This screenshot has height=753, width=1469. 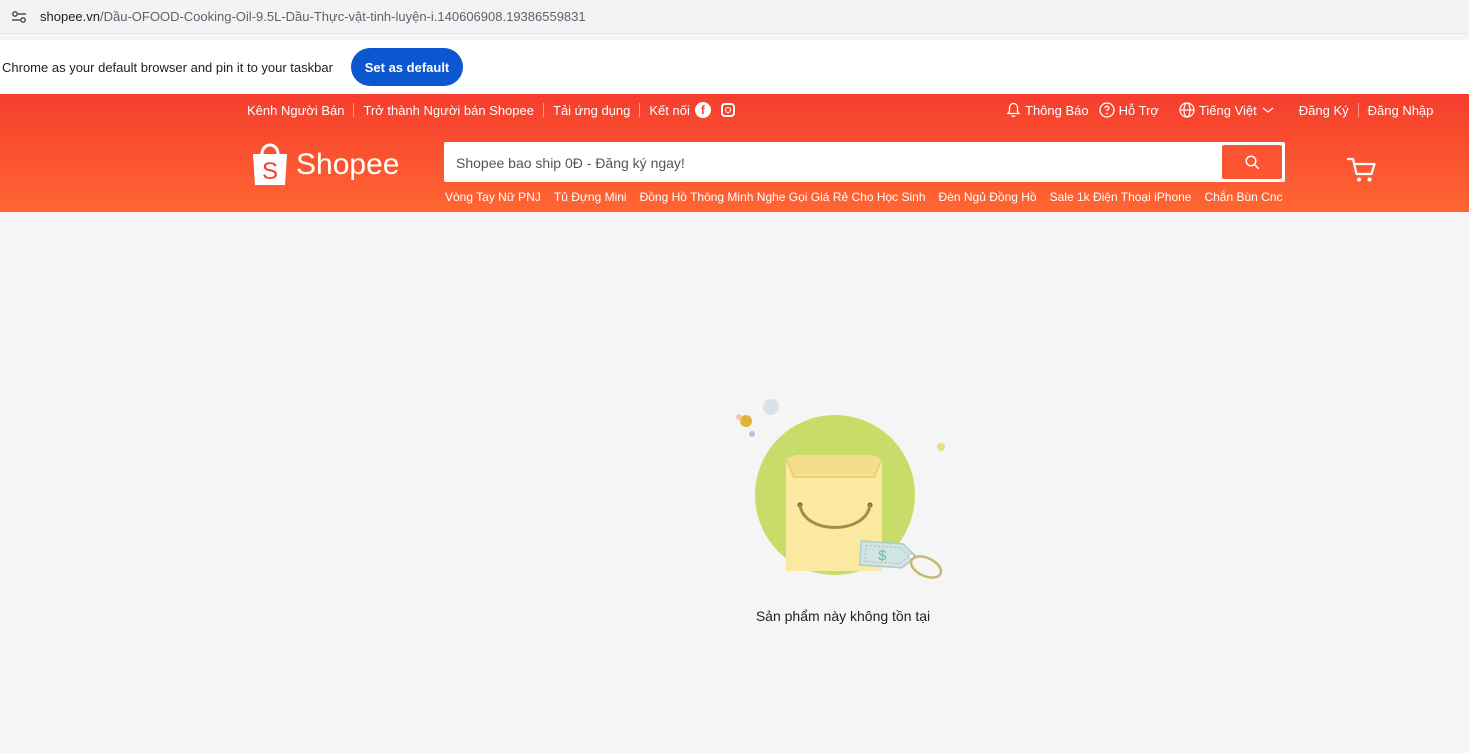 I want to click on search-button, so click(x=1252, y=162).